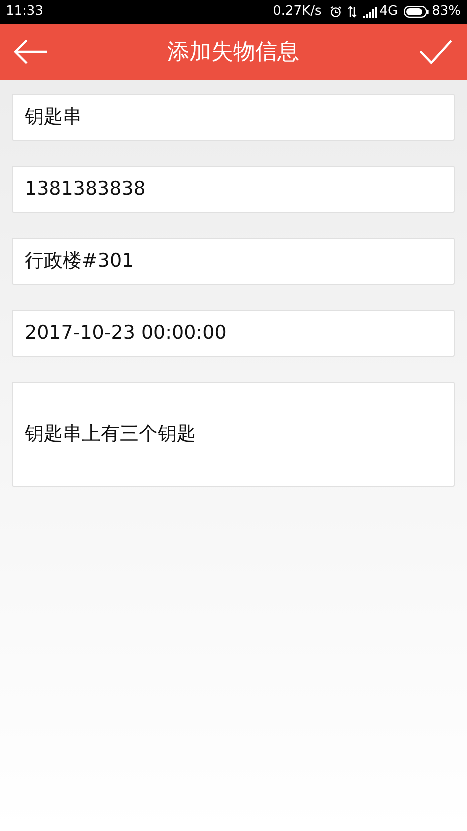 The height and width of the screenshot is (831, 467). I want to click on network-type: 4G, so click(389, 12).